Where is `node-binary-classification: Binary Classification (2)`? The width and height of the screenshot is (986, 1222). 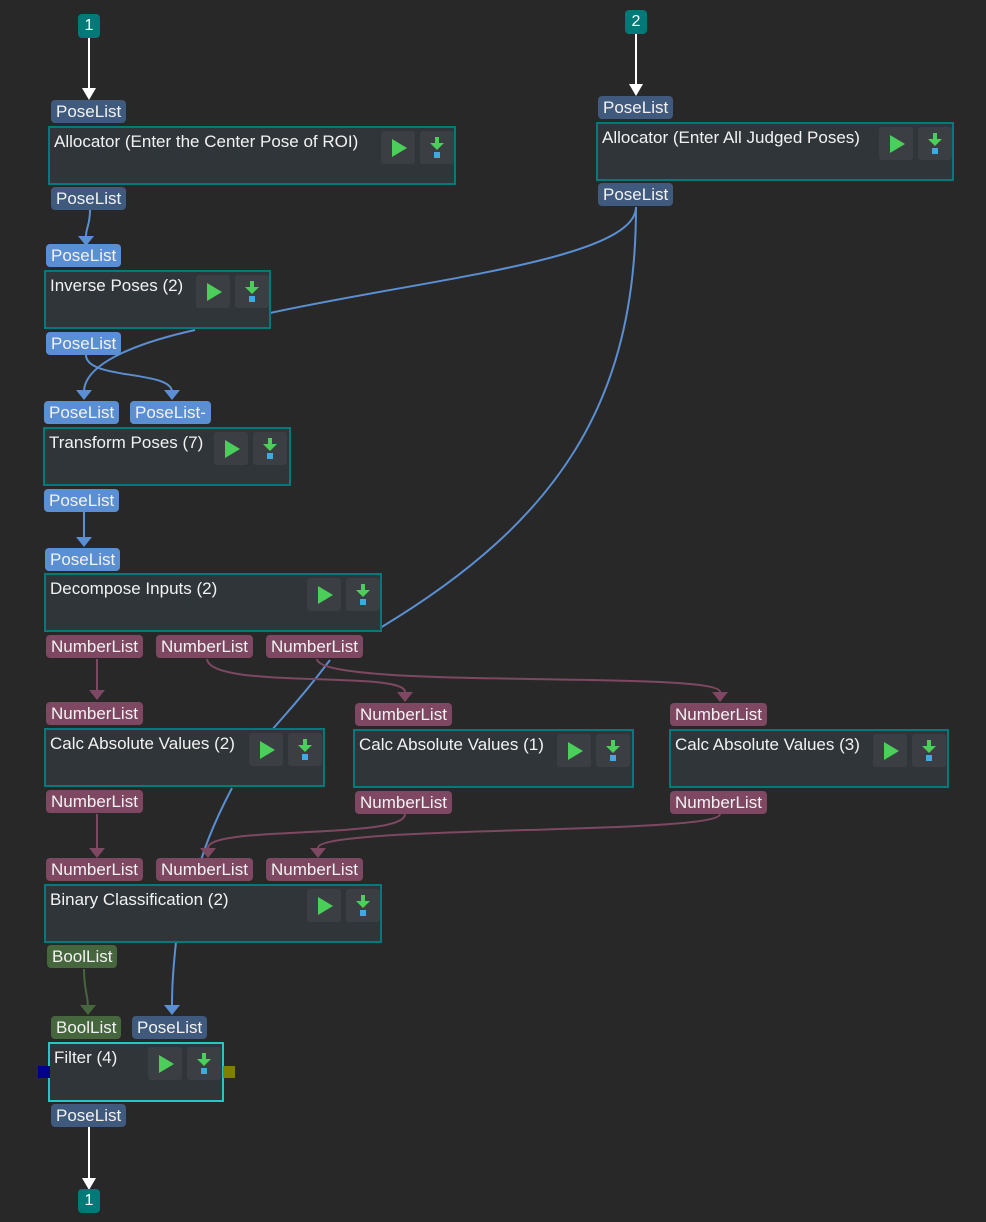 node-binary-classification: Binary Classification (2) is located at coordinates (213, 913).